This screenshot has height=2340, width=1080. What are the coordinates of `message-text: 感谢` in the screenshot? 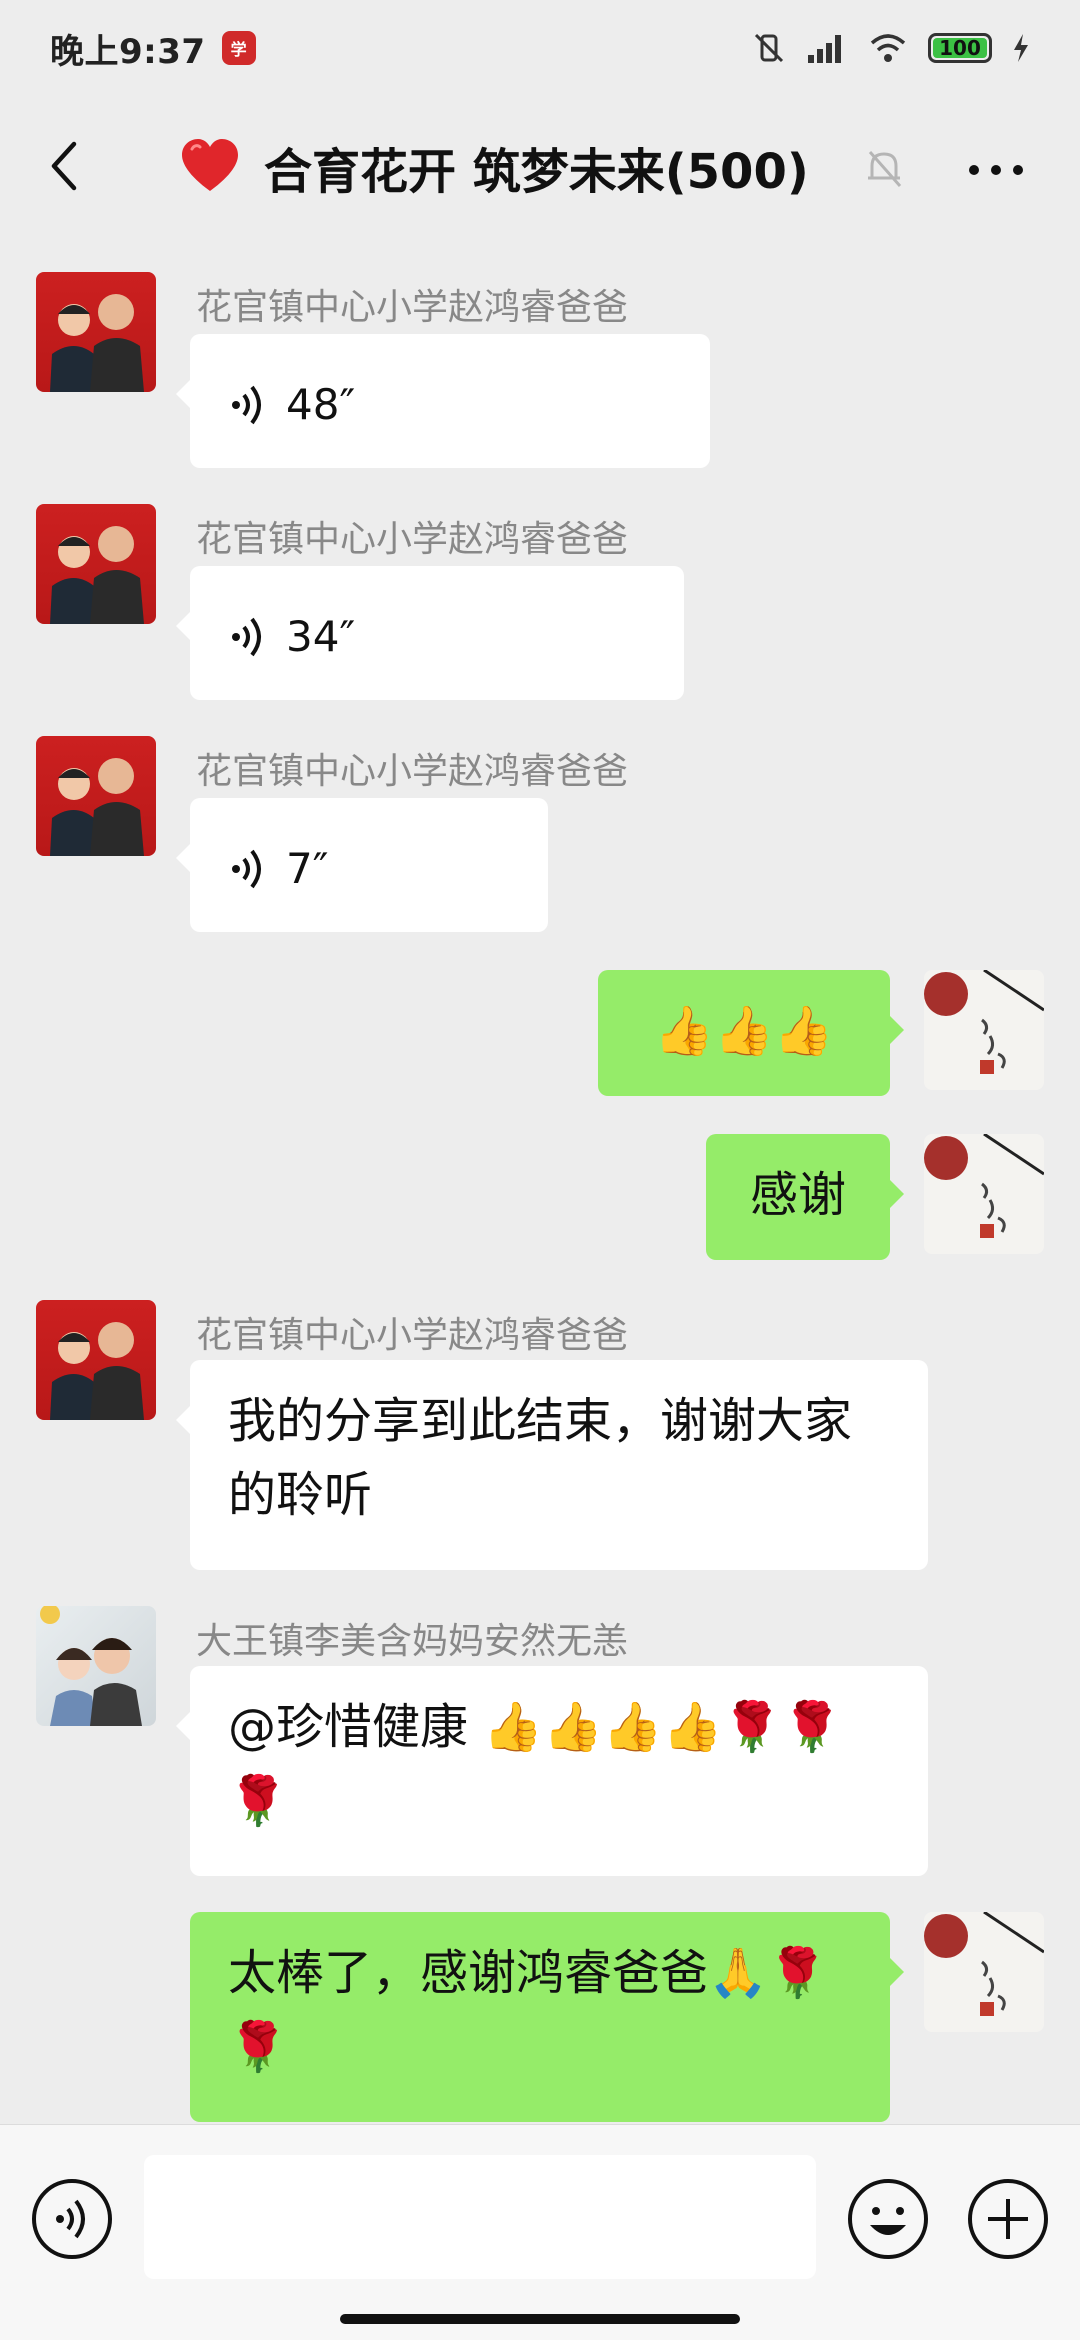 It's located at (797, 1195).